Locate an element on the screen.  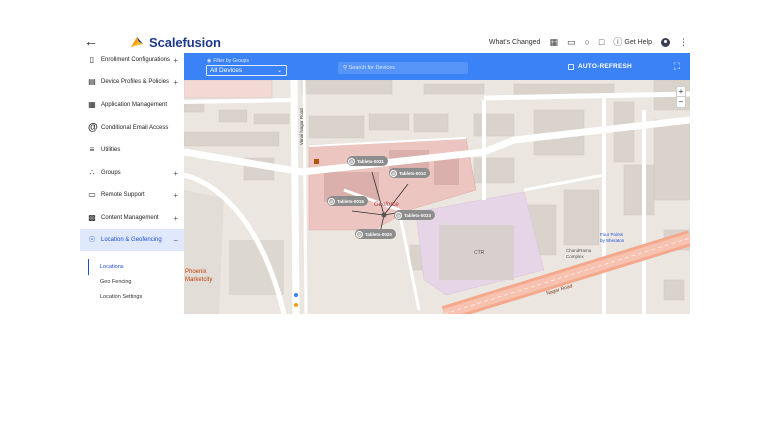
sidebar-item-groups: ∴ Groups + is located at coordinates (132, 173).